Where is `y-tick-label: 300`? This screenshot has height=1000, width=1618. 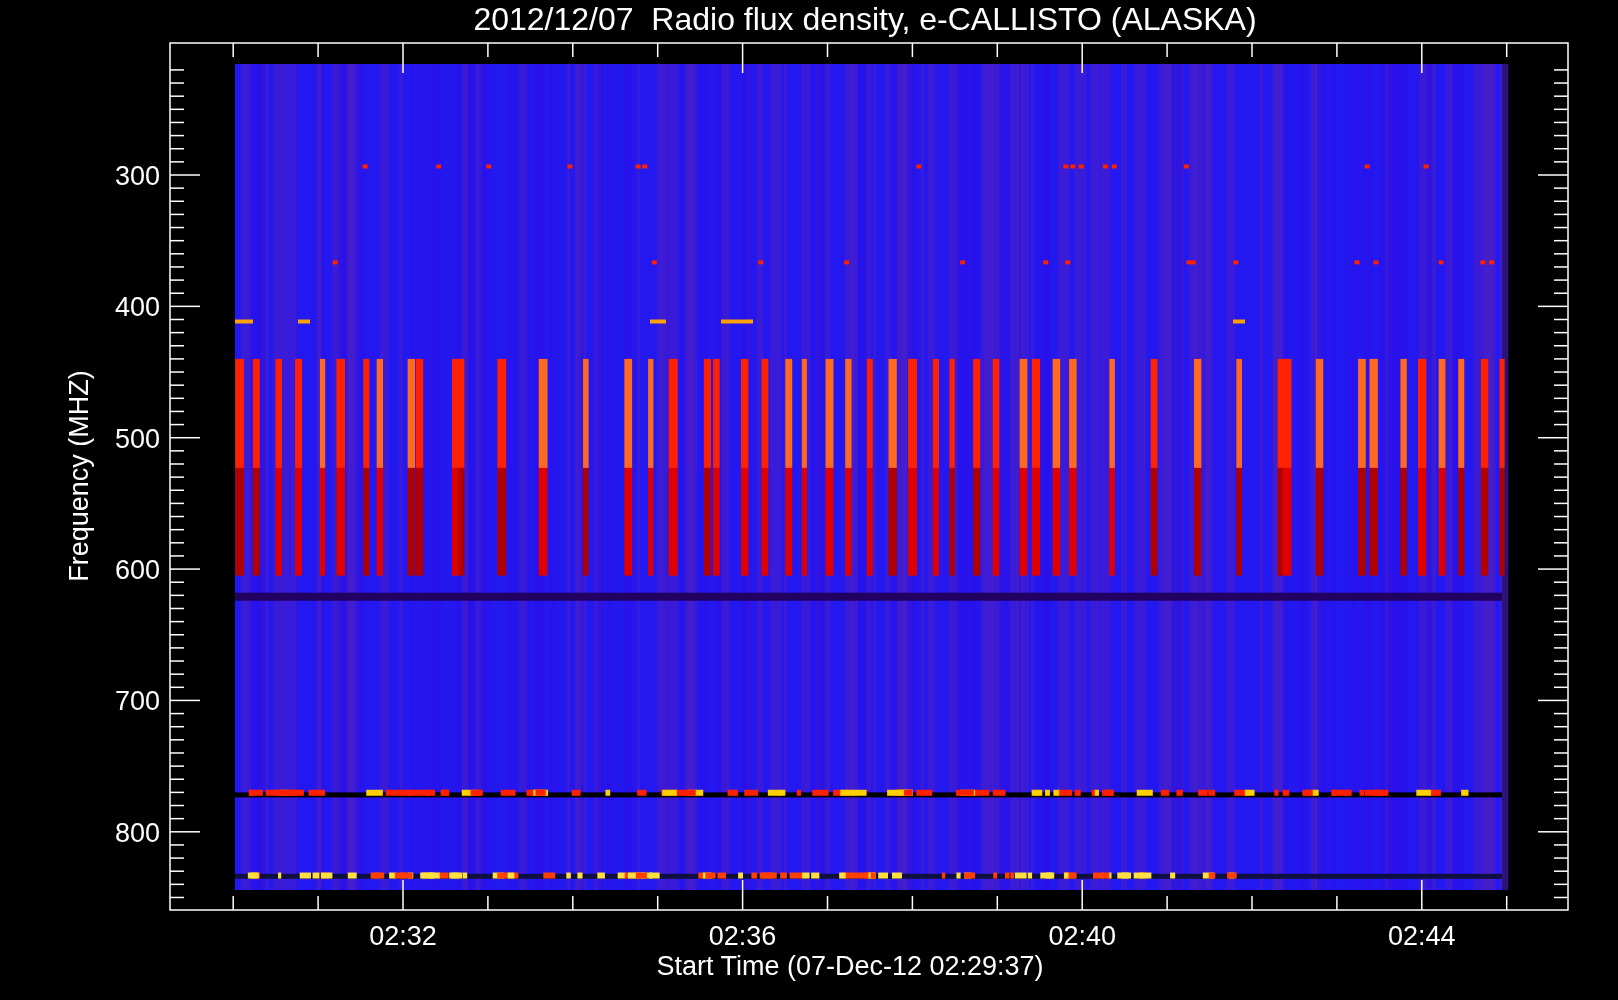
y-tick-label: 300 is located at coordinates (137, 176).